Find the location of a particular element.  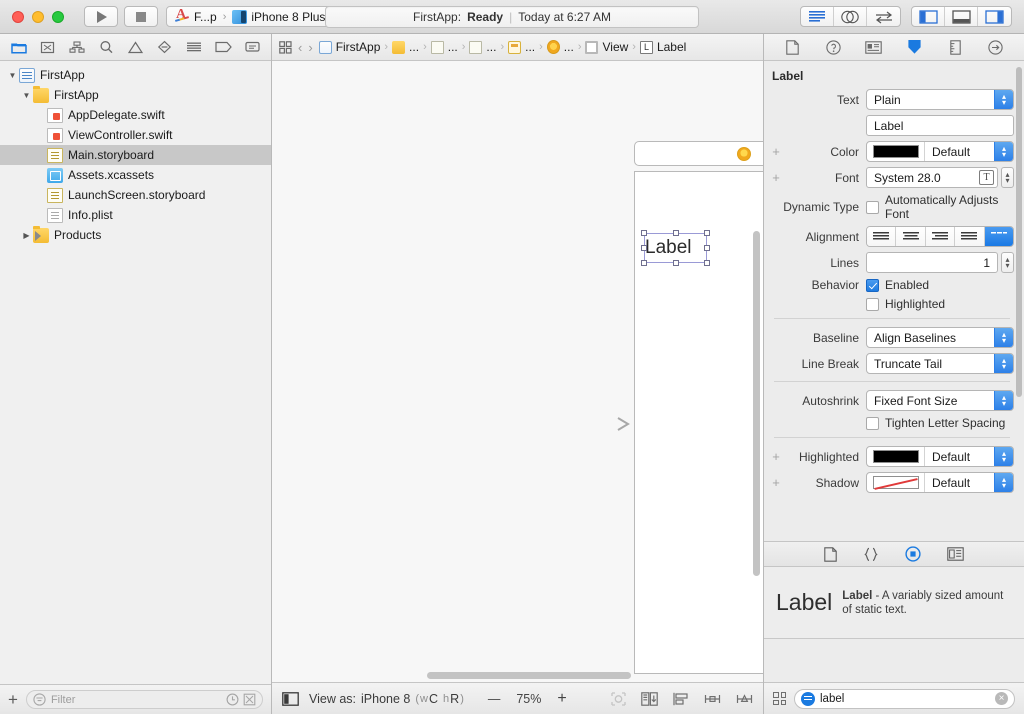

resize-handle-ml is located at coordinates (644, 248).